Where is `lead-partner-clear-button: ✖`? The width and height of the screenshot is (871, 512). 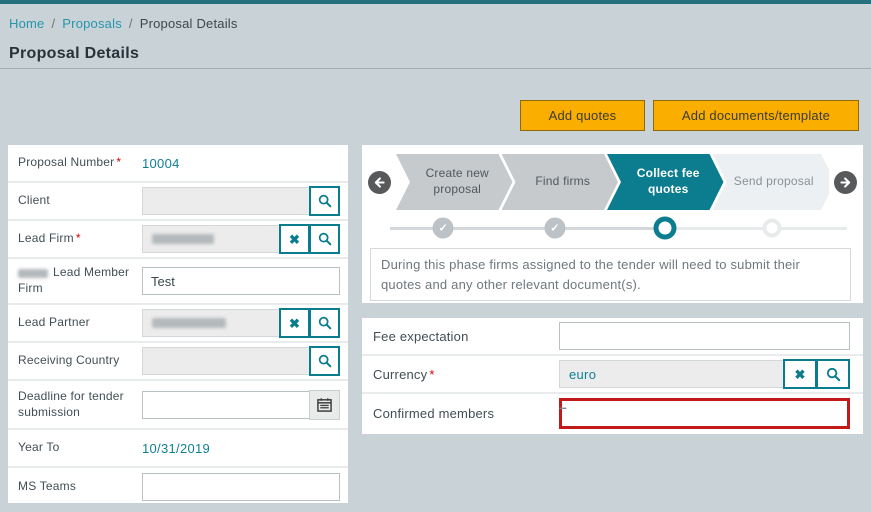
lead-partner-clear-button: ✖ is located at coordinates (294, 323).